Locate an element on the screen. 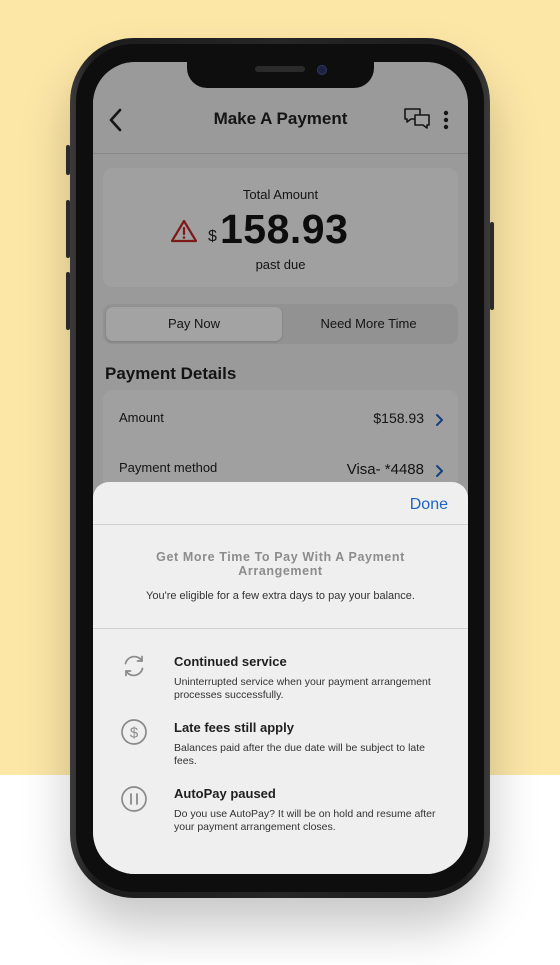 Image resolution: width=560 pixels, height=965 pixels. notch is located at coordinates (280, 75).